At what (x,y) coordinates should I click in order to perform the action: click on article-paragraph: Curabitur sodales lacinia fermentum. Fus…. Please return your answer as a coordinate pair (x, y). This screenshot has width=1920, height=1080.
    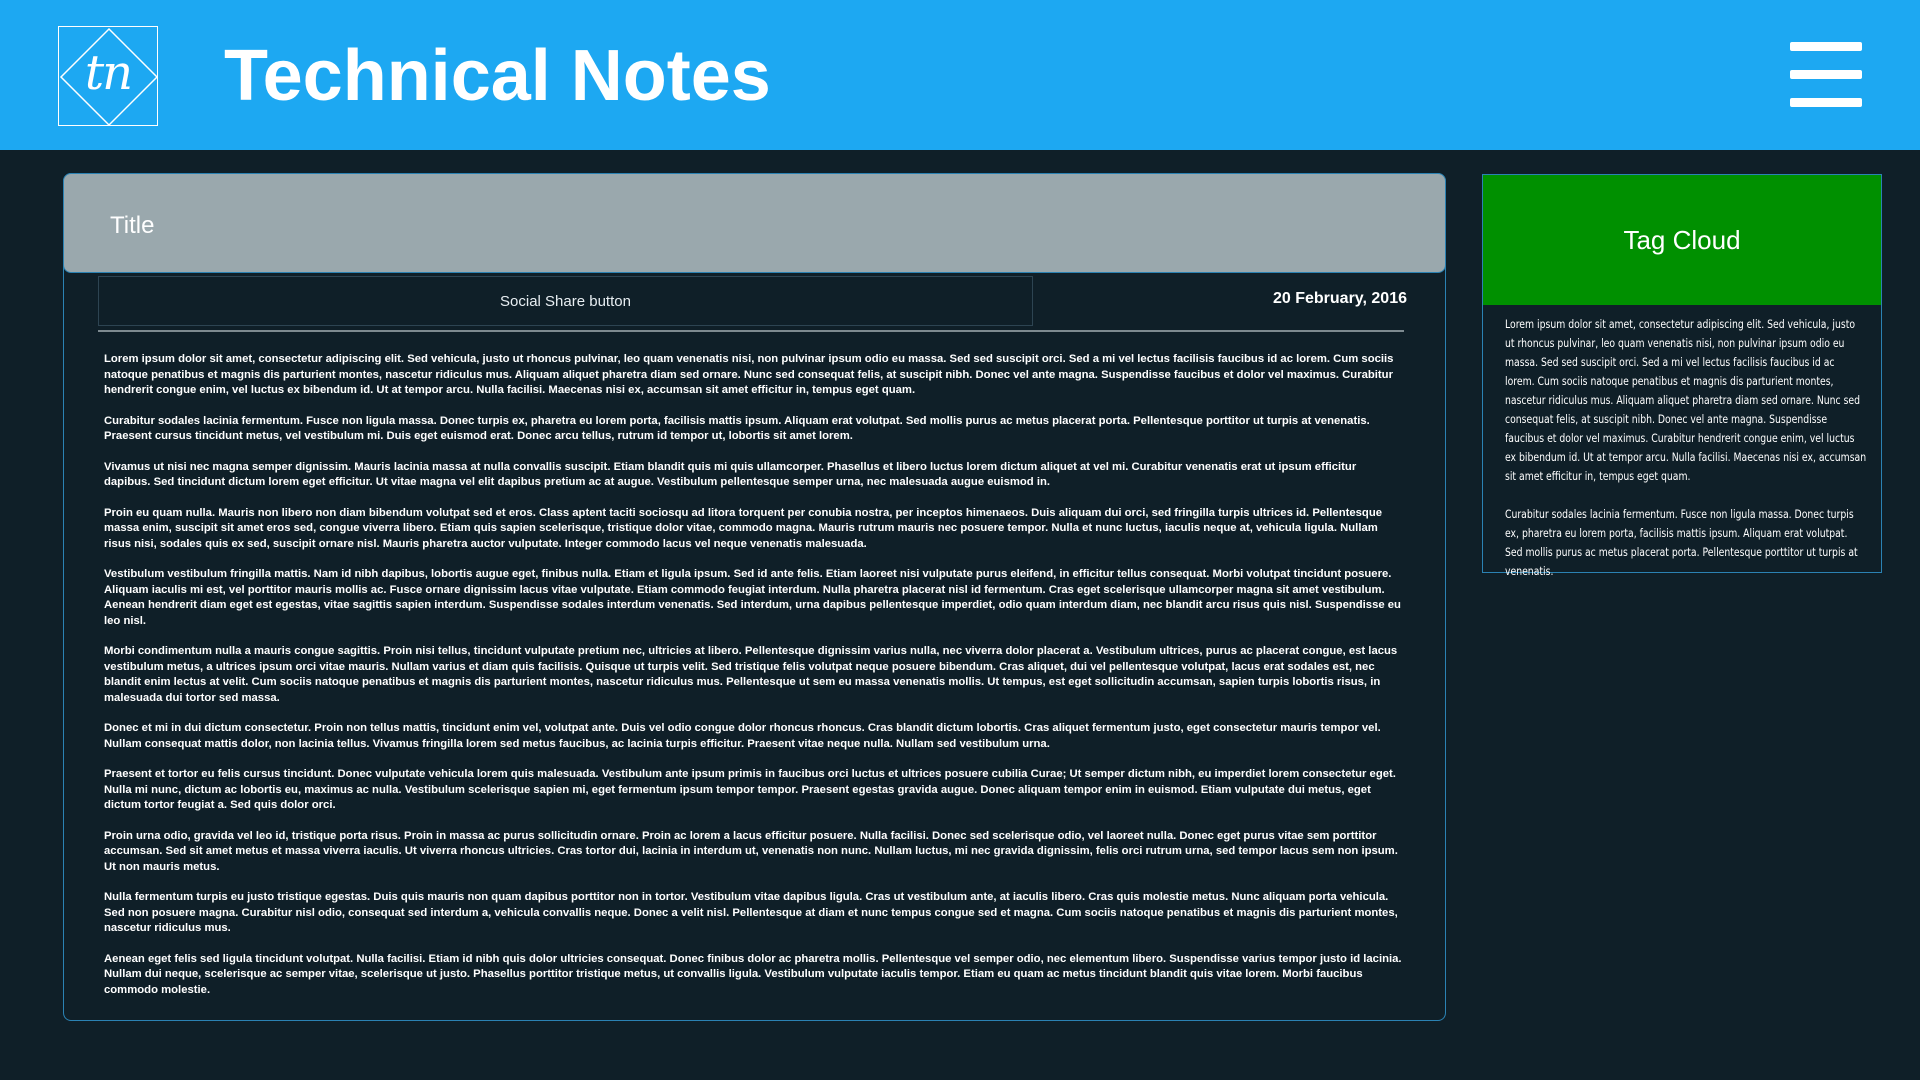
    Looking at the image, I should click on (737, 428).